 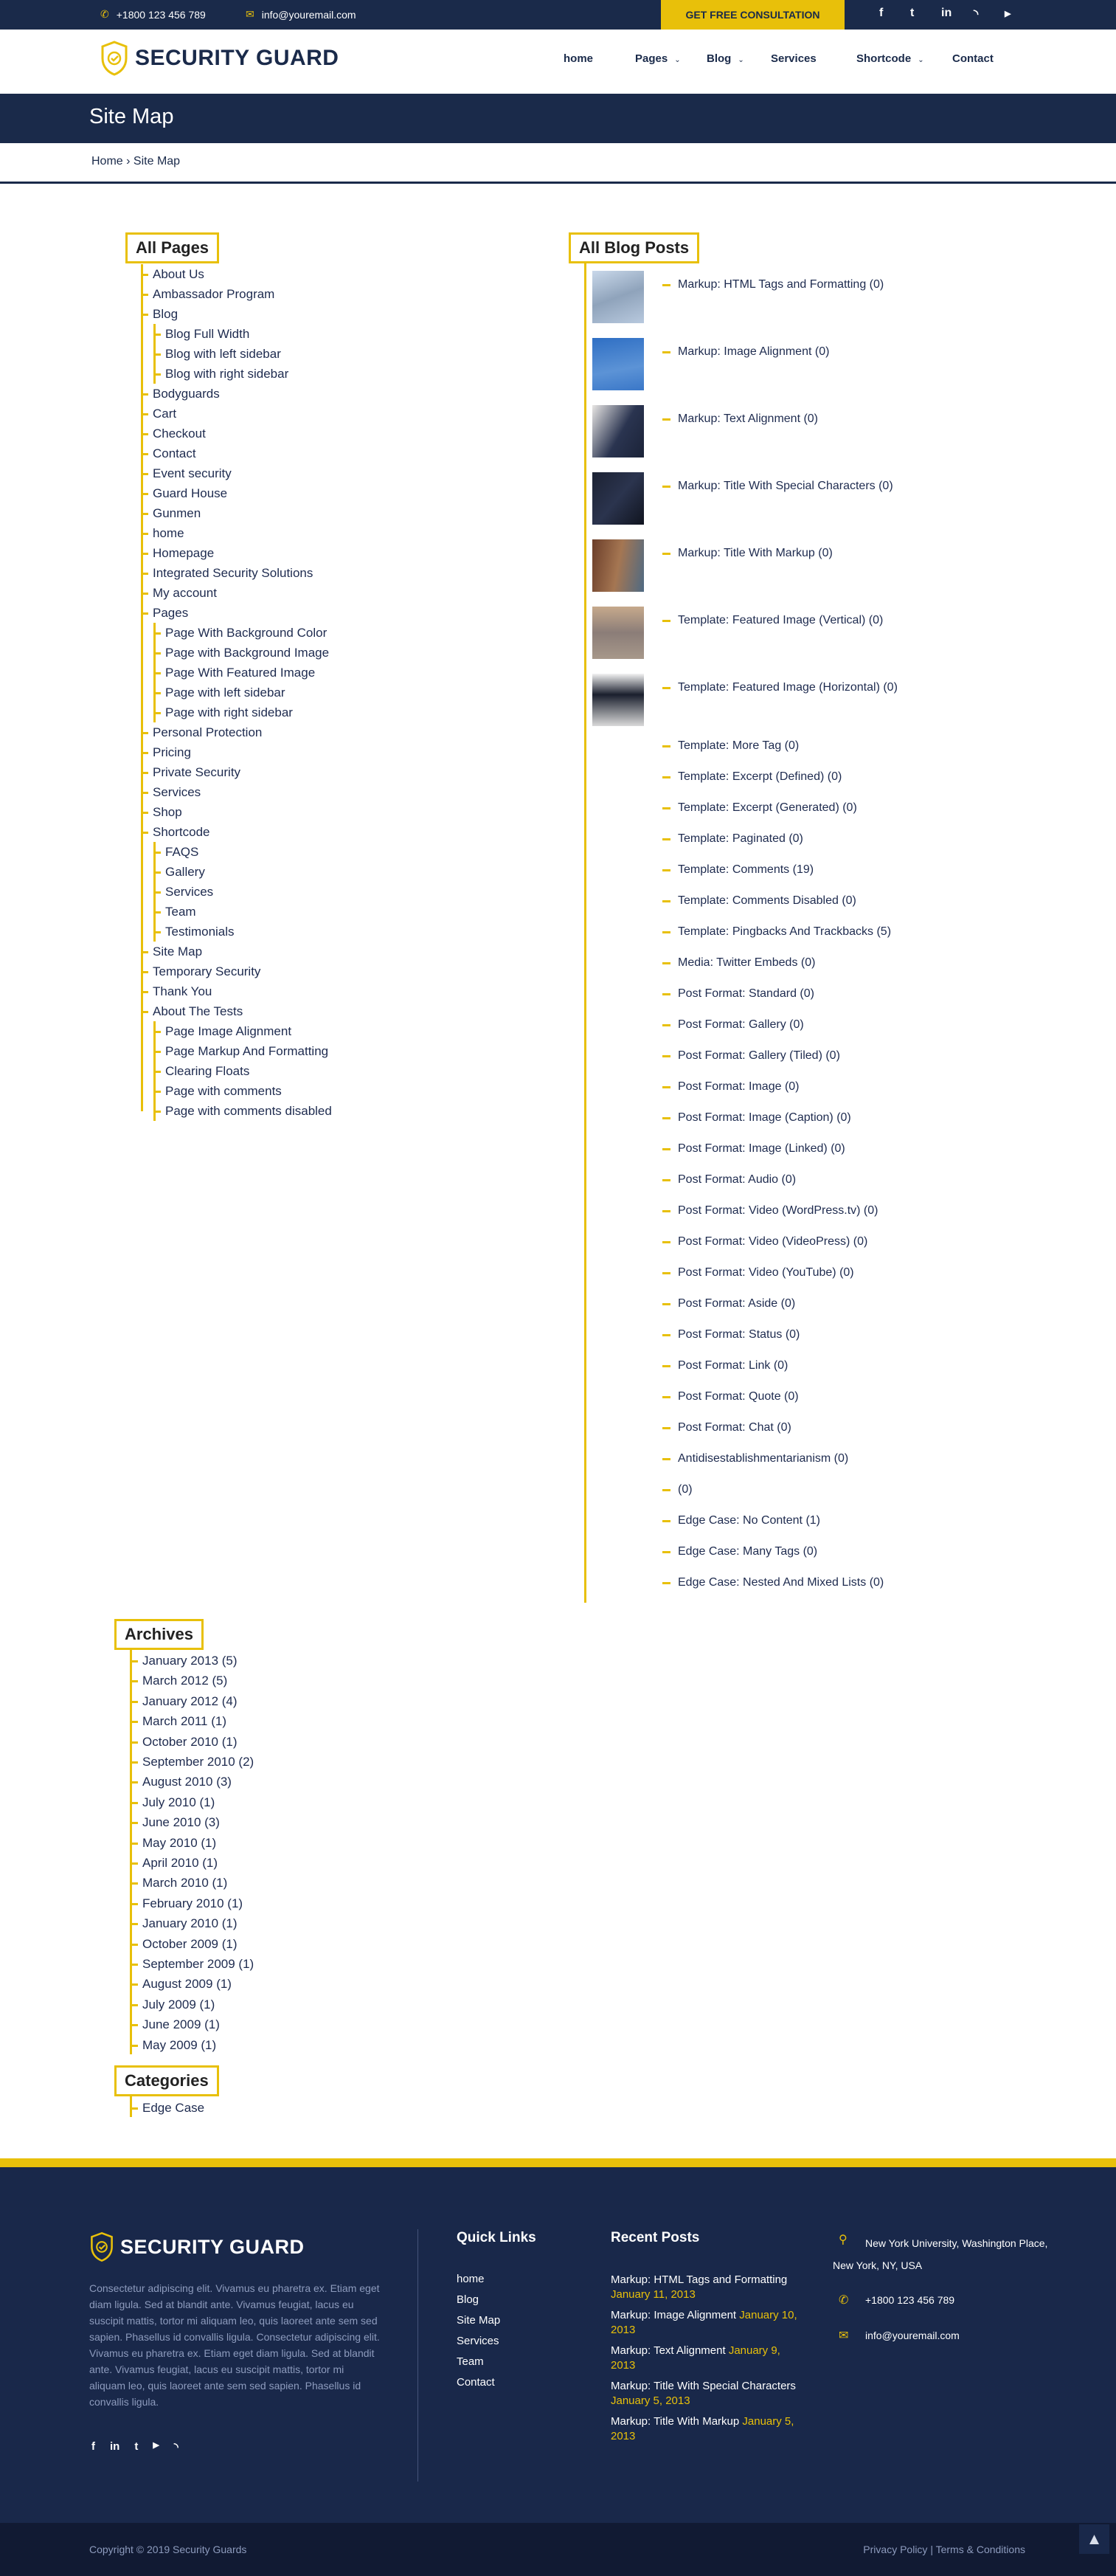 I want to click on blog-post-link: Template: Excerpt (Defined) (0), so click(x=752, y=777).